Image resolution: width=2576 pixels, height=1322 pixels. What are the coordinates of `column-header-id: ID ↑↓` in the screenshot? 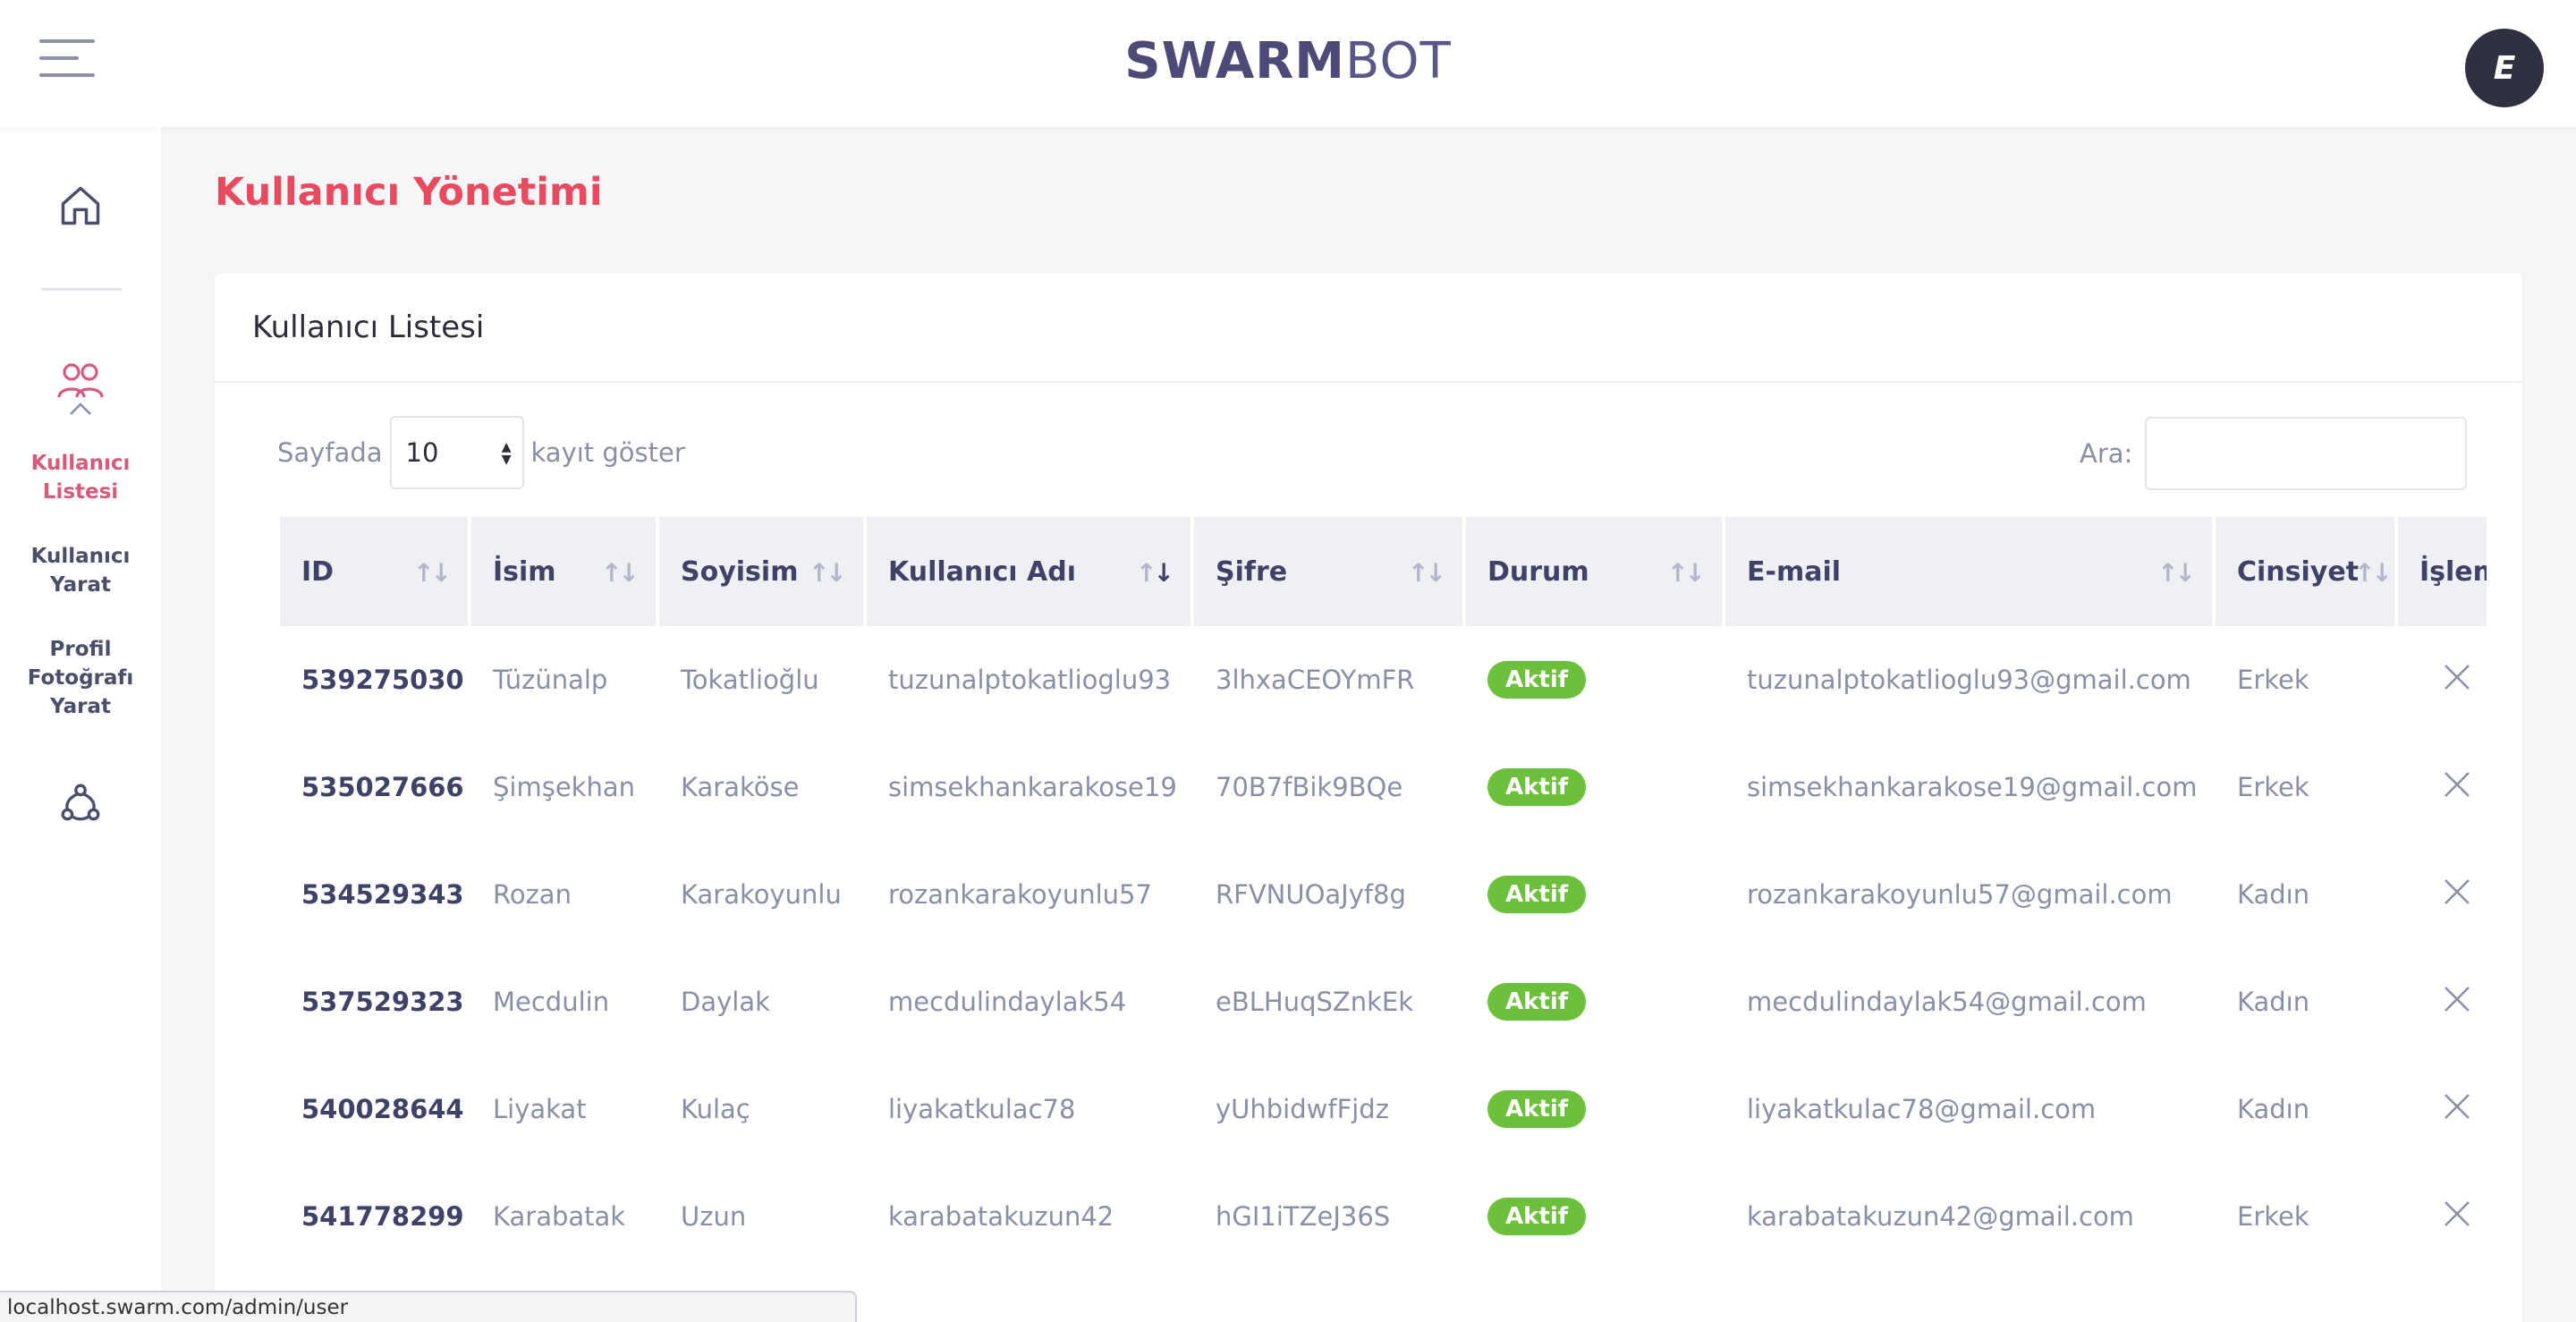 It's located at (375, 571).